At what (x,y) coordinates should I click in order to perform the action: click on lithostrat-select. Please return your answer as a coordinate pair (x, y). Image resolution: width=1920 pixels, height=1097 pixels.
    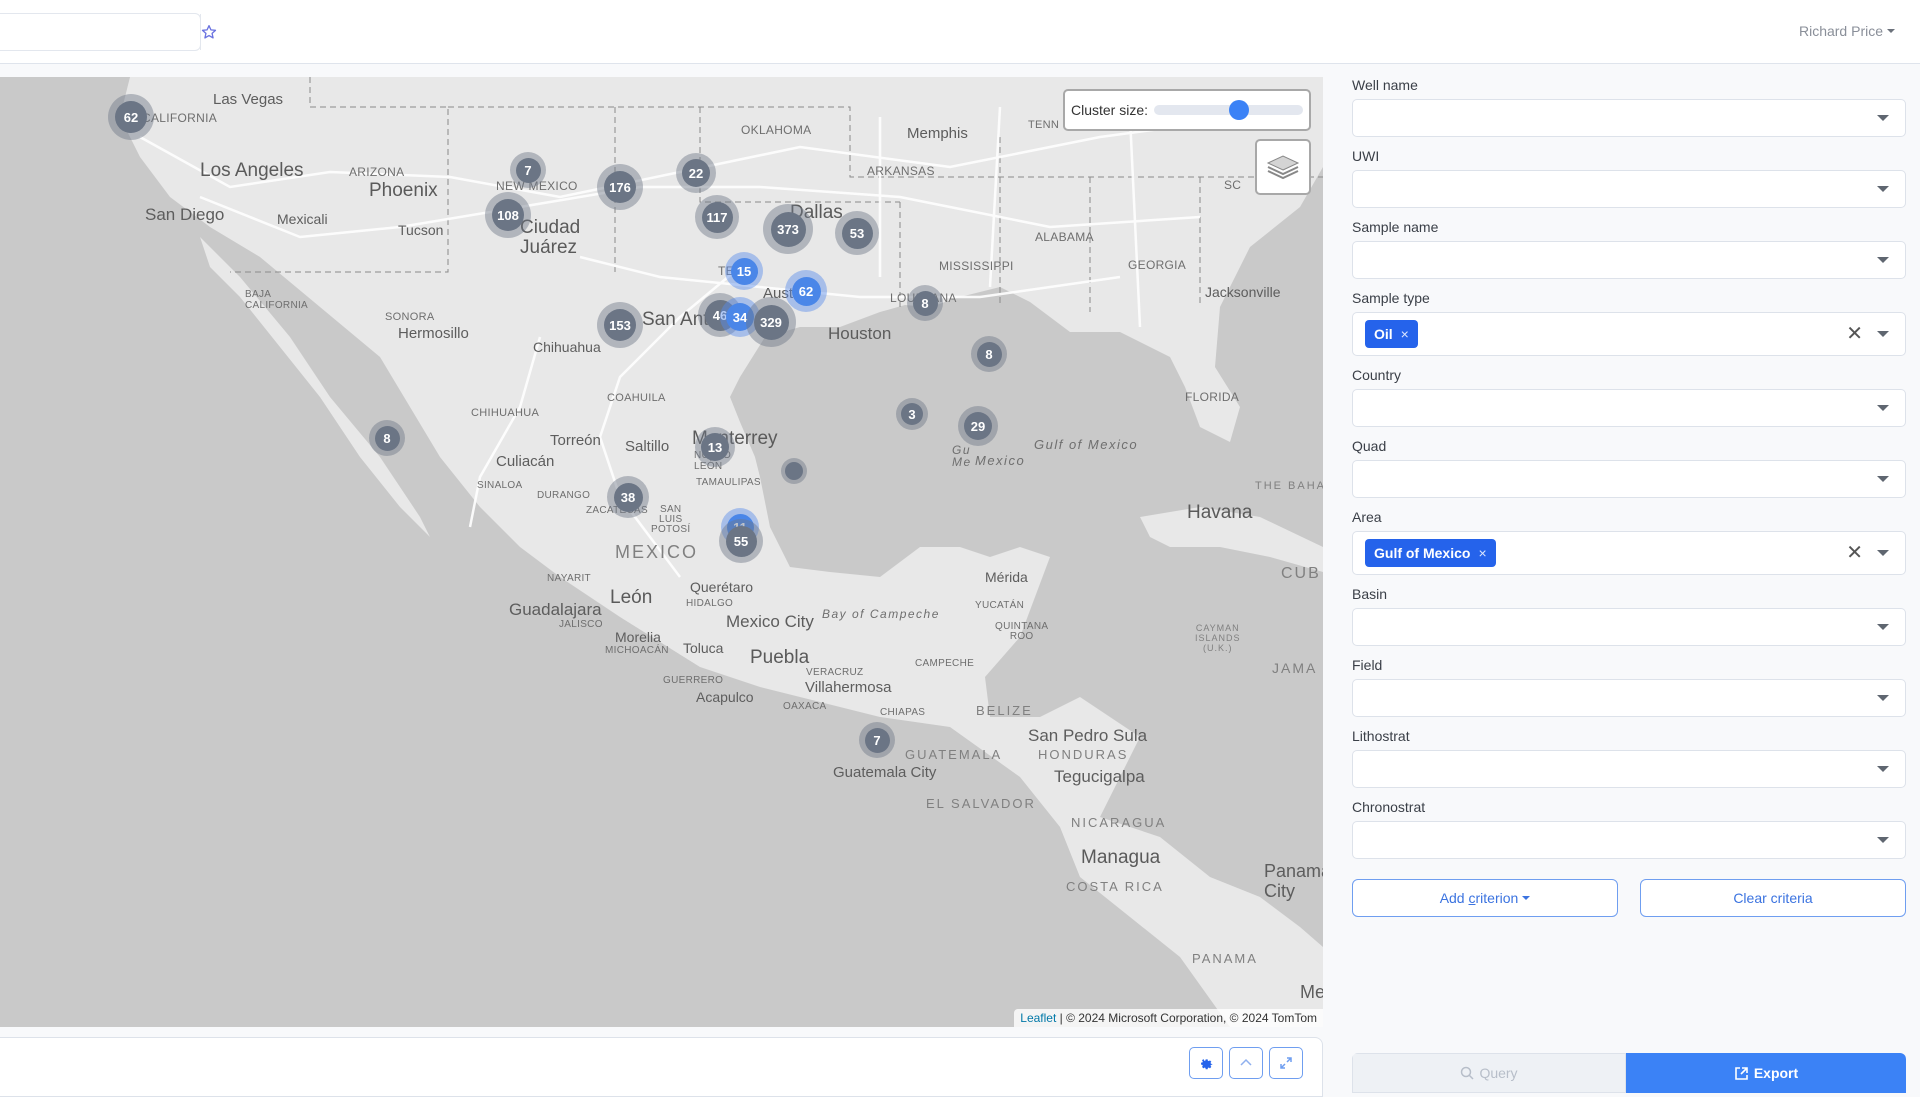
    Looking at the image, I should click on (1629, 769).